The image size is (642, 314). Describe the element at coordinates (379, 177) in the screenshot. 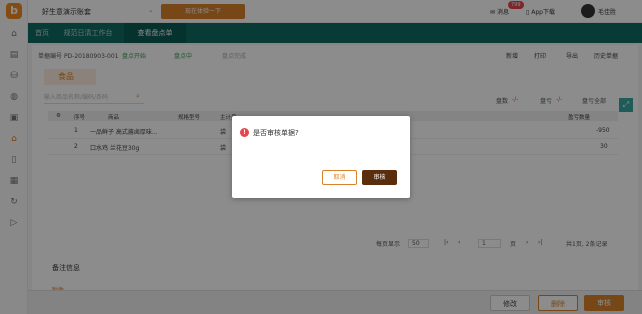

I see `confirm-audit-button: 审核` at that location.